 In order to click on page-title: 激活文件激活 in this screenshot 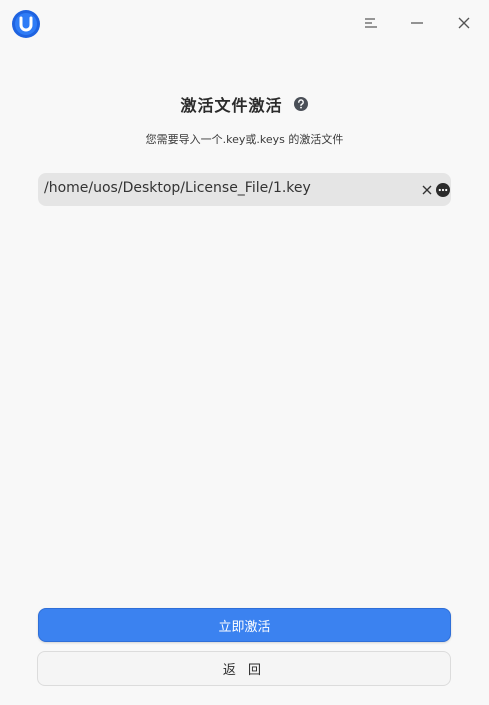, I will do `click(231, 105)`.